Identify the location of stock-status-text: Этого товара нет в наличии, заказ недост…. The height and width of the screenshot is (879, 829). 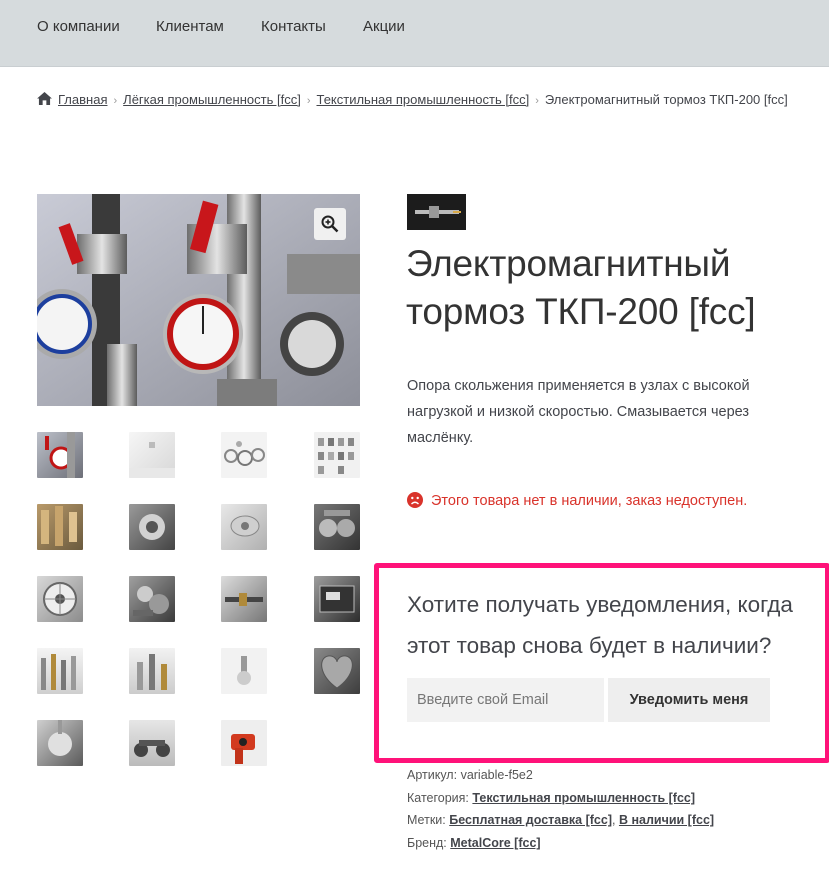
(589, 501).